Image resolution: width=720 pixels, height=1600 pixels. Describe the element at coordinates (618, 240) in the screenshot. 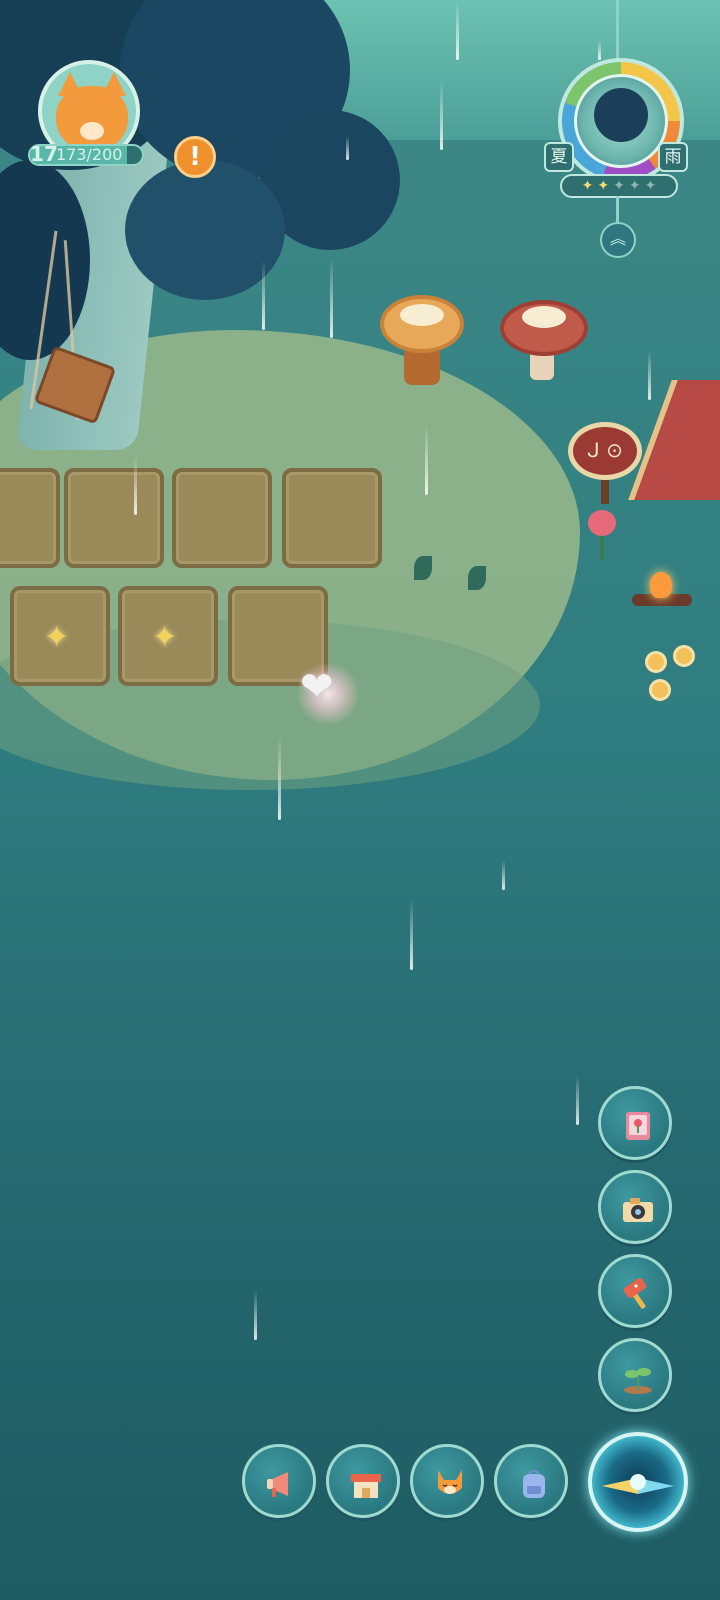

I see `expand-up-button: ︽` at that location.